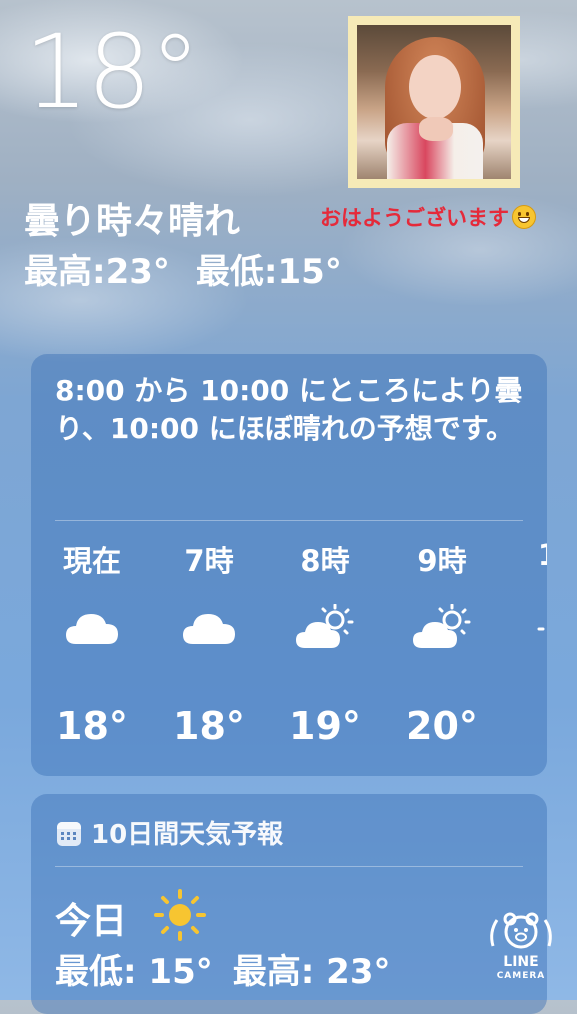 The width and height of the screenshot is (577, 1014). I want to click on portrait-photo-sticker, so click(434, 102).